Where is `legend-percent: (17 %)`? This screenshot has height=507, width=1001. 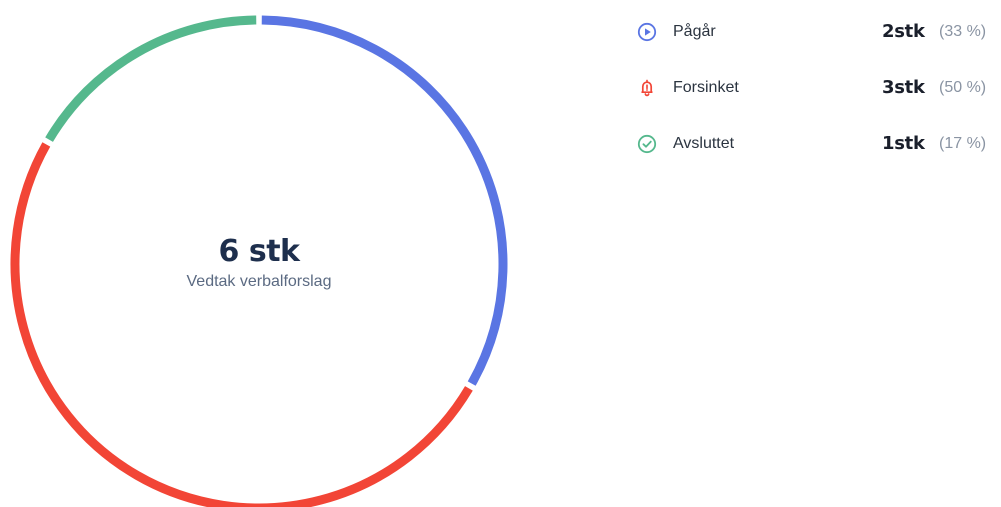 legend-percent: (17 %) is located at coordinates (963, 143).